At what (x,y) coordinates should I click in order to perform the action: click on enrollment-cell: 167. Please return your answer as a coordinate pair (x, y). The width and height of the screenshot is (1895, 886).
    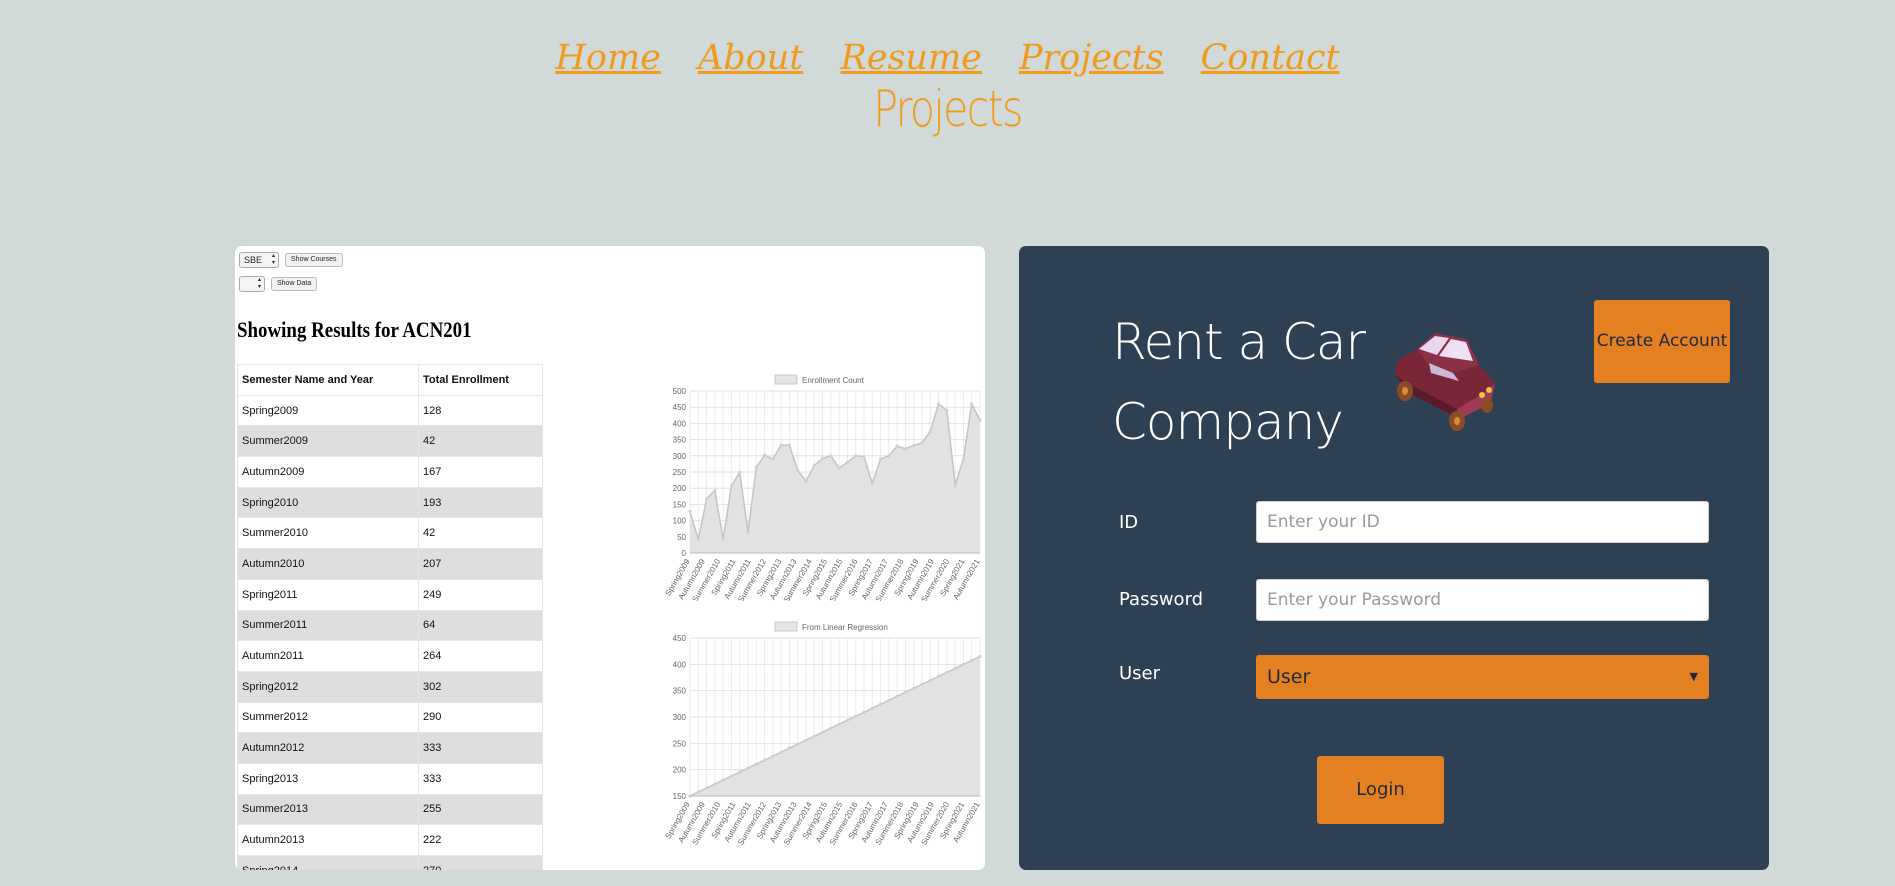
    Looking at the image, I should click on (480, 472).